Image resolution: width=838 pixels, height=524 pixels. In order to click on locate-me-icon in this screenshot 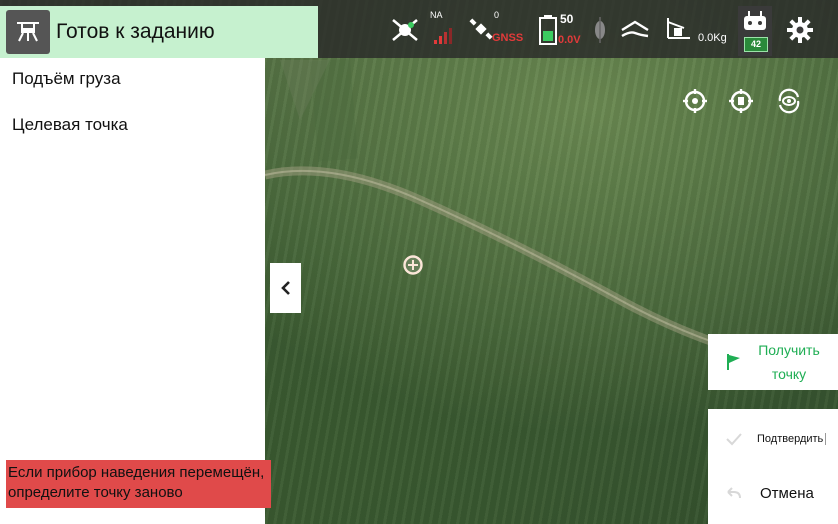, I will do `click(741, 101)`.